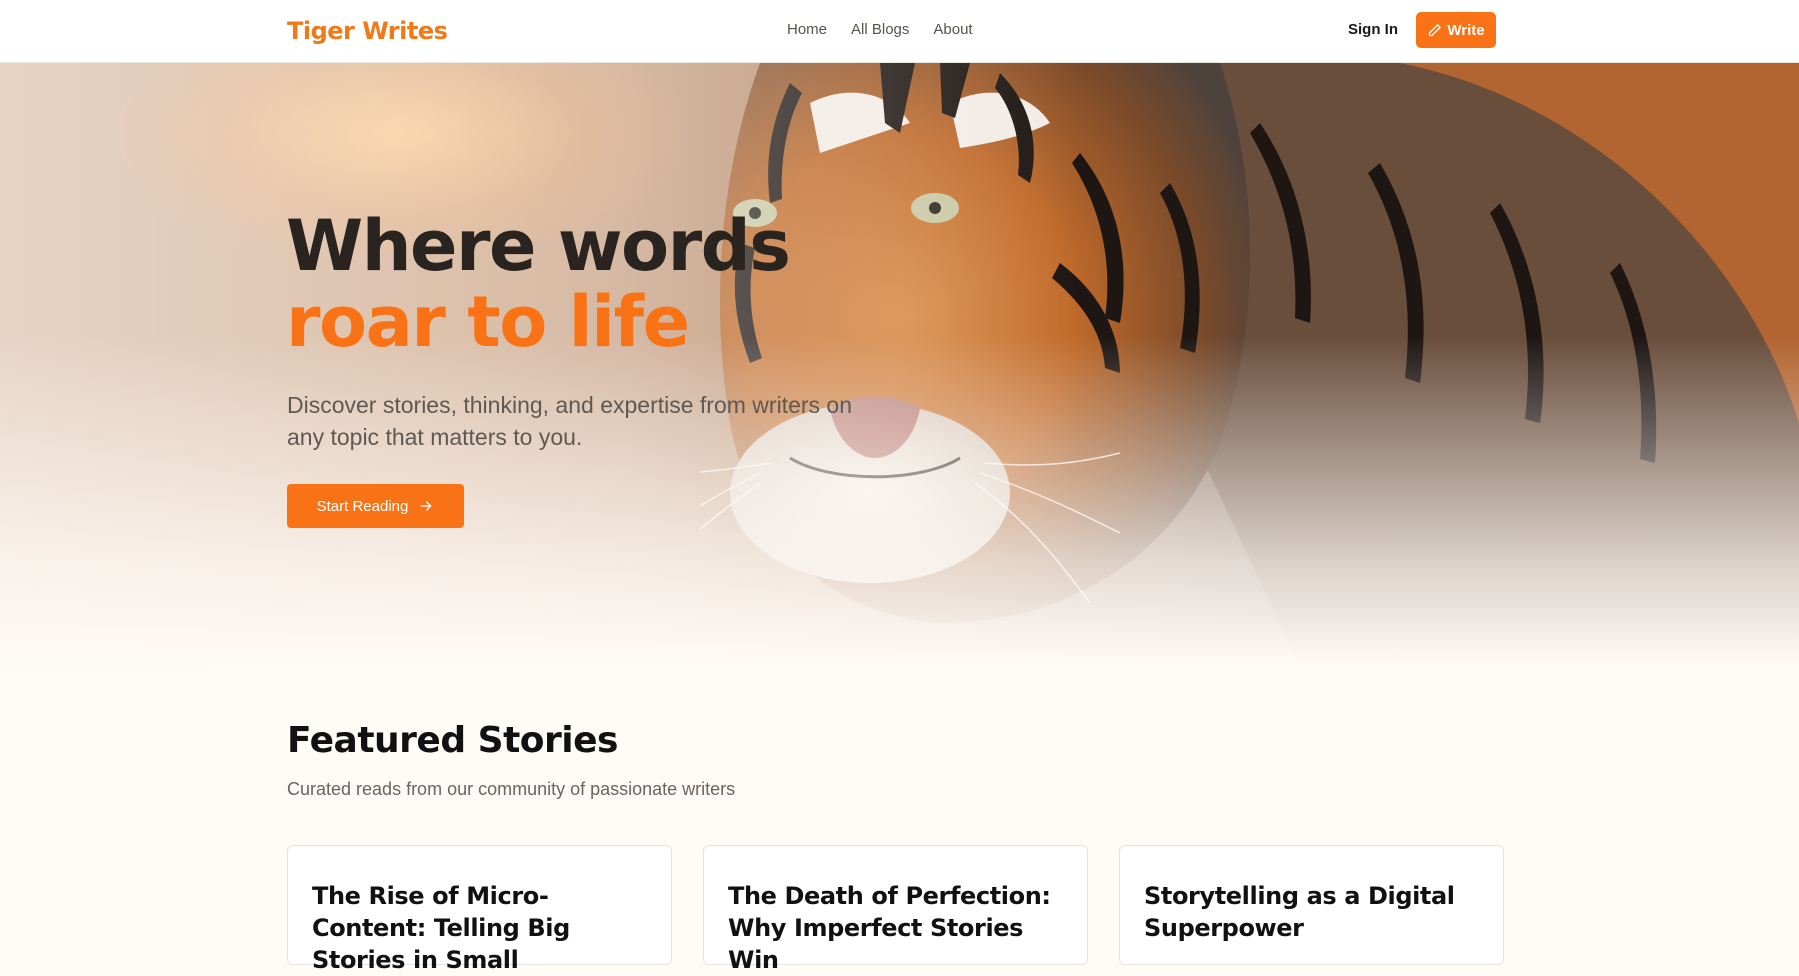 This screenshot has width=1799, height=976. I want to click on featured-title: Featured Stories, so click(452, 740).